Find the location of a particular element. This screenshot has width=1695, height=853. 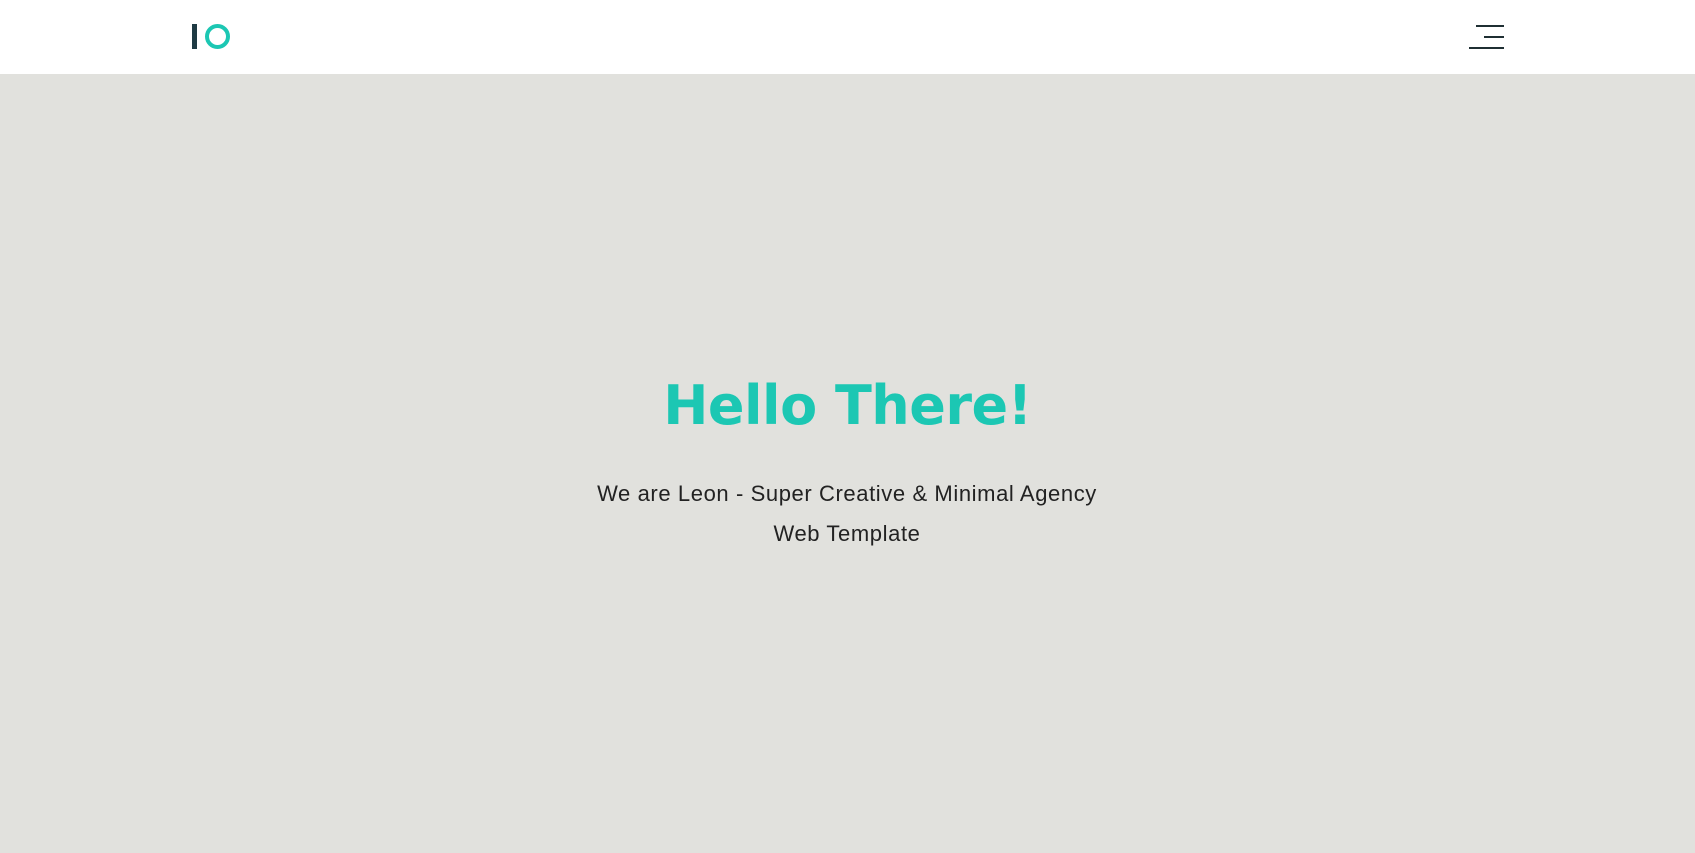

logo-bar-icon is located at coordinates (194, 36).